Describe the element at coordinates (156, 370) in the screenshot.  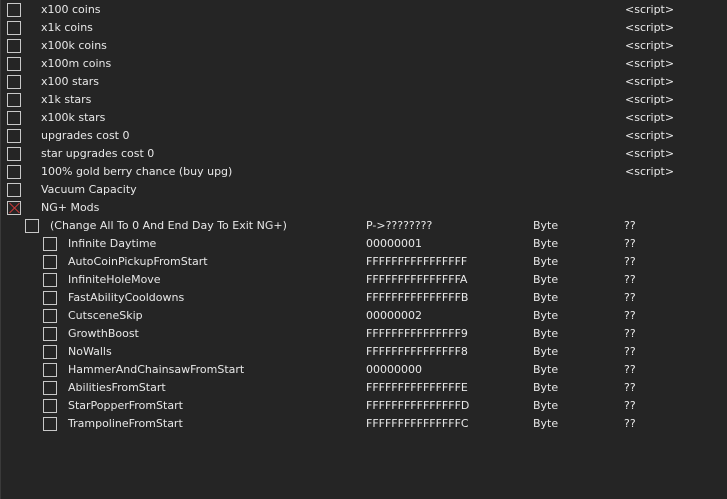
I see `row-description: HammerAndChainsawFromStart` at that location.